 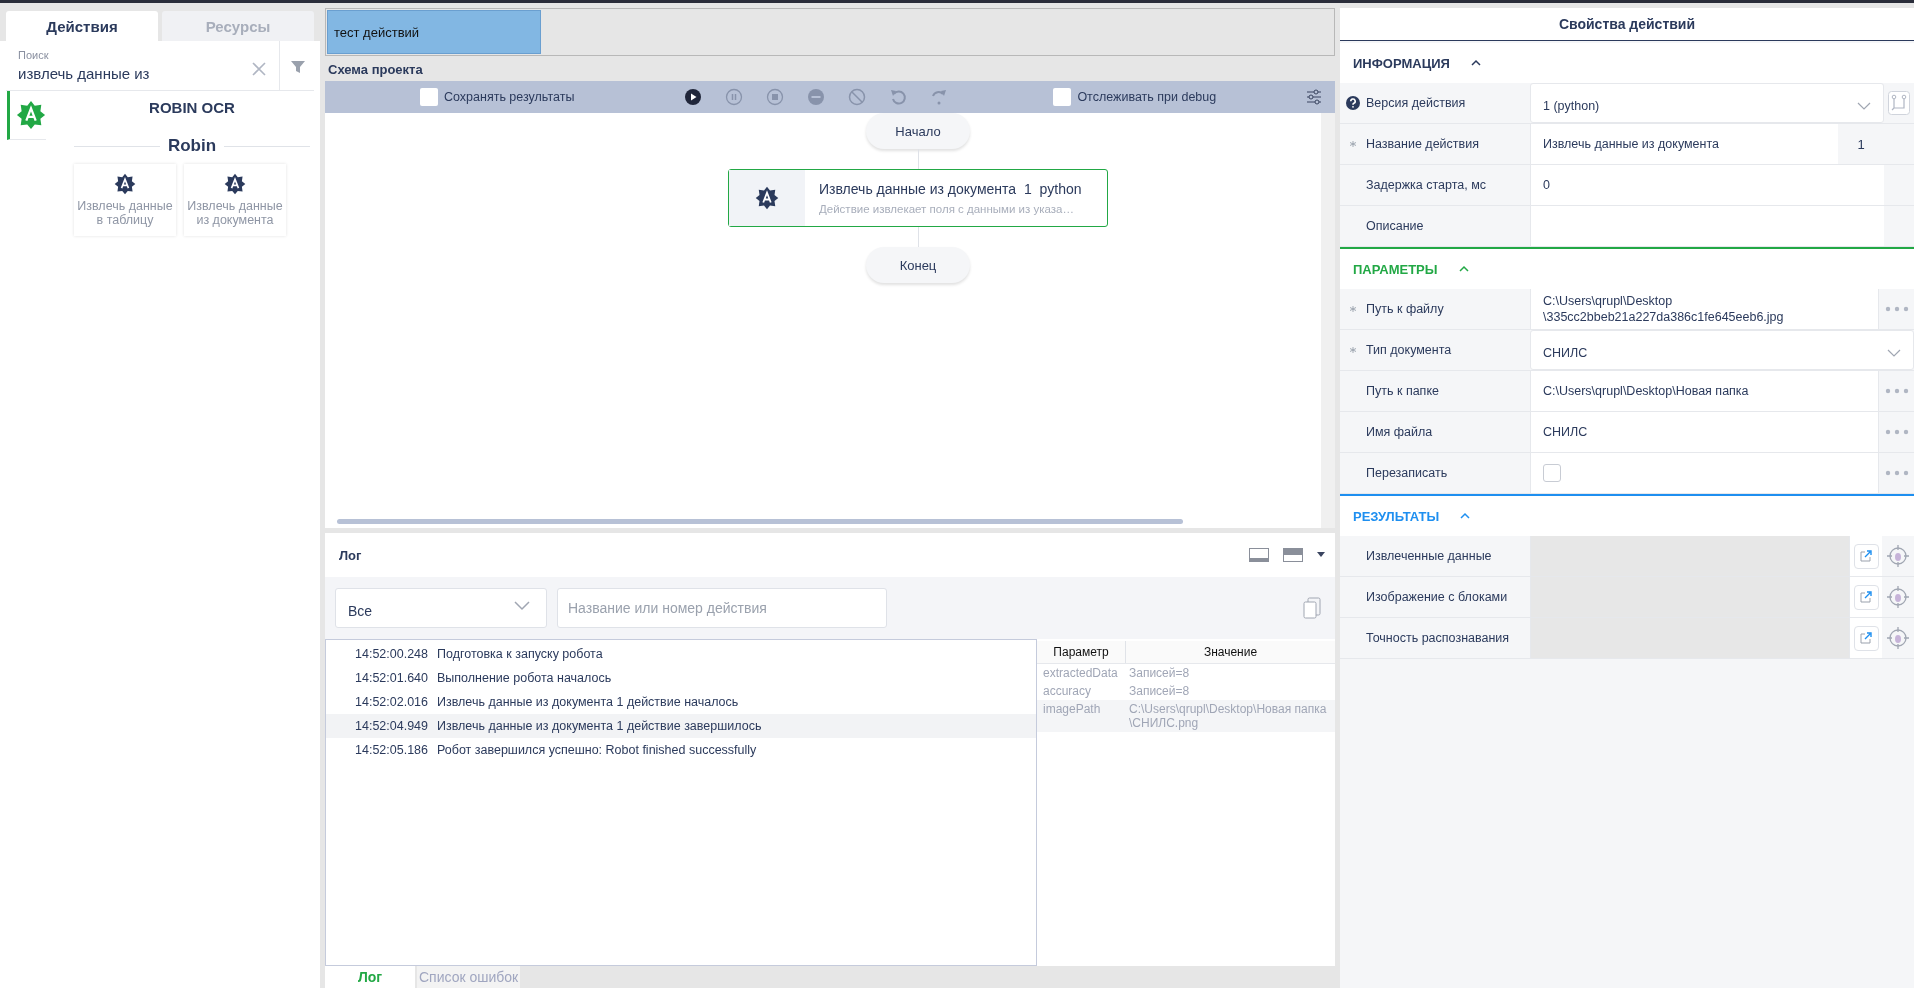 I want to click on log-entry: 14:52:02.016 Извлечь данные из документа 1 действие началось, so click(x=681, y=702).